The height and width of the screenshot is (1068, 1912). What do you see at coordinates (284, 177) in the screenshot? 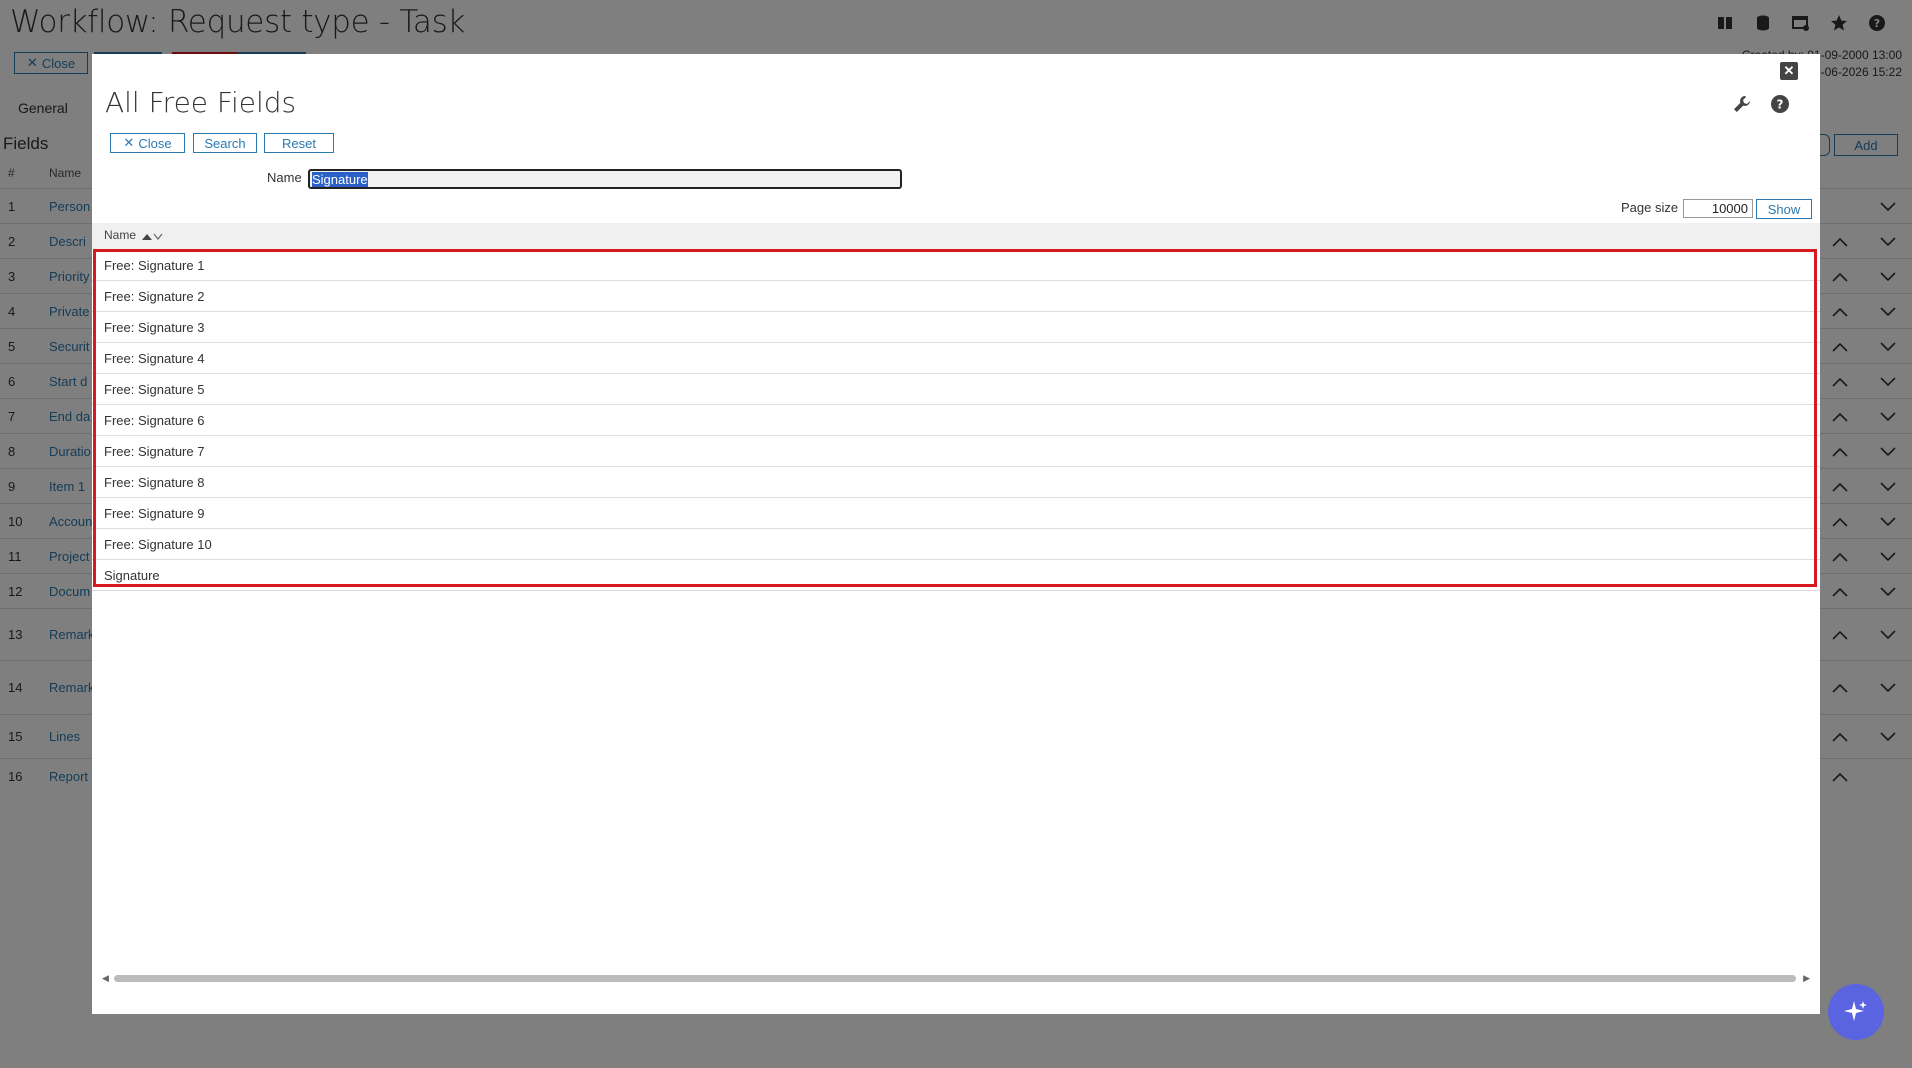
I see `name-filter-label: Name` at bounding box center [284, 177].